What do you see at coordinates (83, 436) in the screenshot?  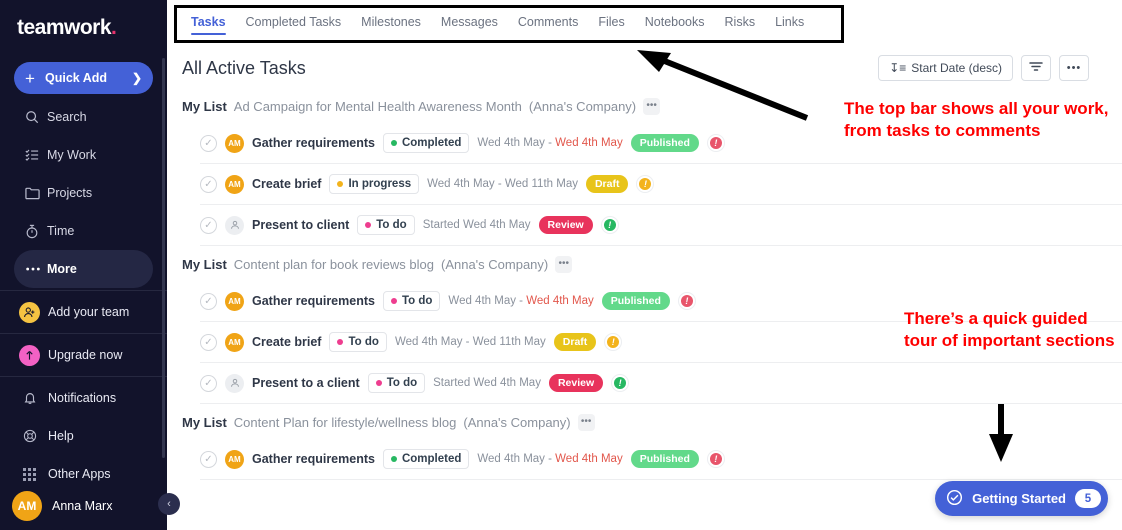 I see `sidebar-item-help: Help` at bounding box center [83, 436].